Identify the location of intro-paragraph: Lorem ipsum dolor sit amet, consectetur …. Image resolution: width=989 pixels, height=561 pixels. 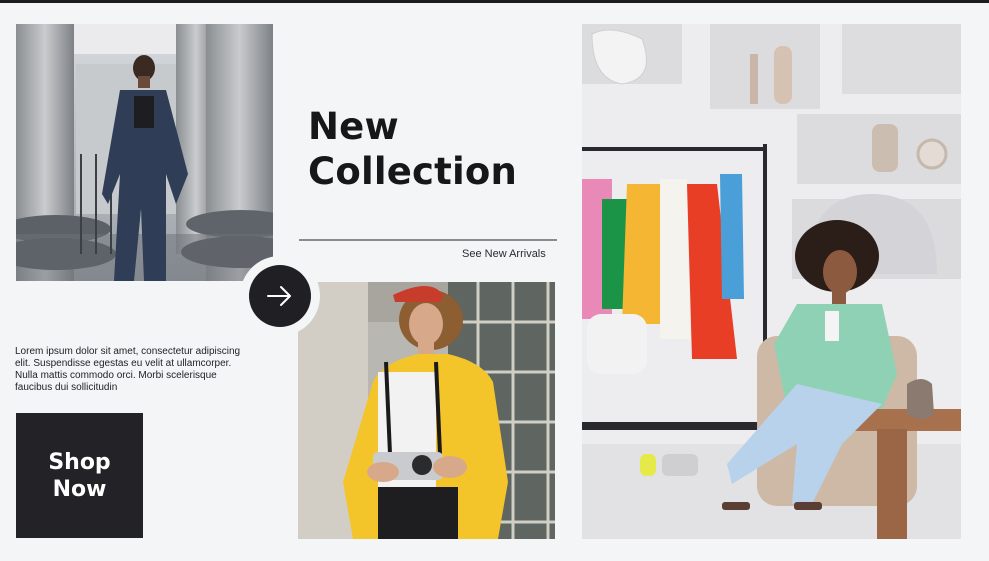
(128, 369).